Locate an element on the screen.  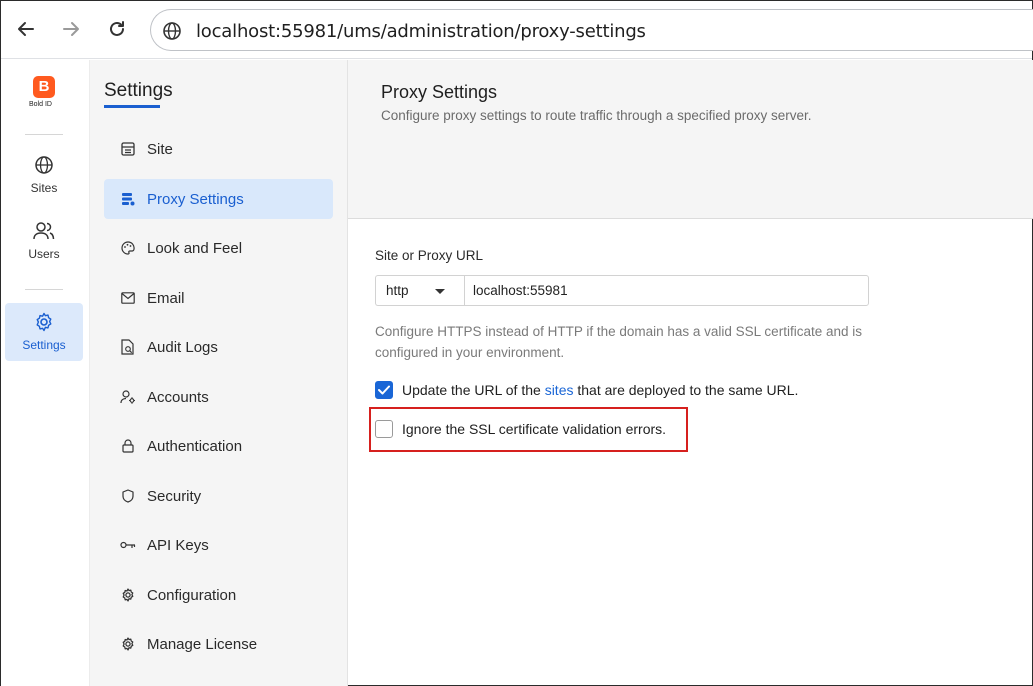
settings-item-label: Look and Feel is located at coordinates (195, 248).